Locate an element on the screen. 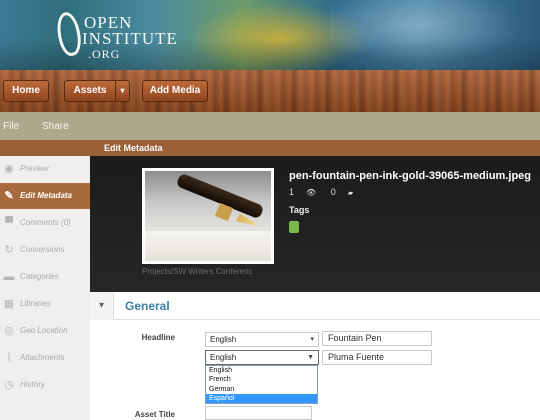  asset-title-label: Asset Title is located at coordinates (154, 414).